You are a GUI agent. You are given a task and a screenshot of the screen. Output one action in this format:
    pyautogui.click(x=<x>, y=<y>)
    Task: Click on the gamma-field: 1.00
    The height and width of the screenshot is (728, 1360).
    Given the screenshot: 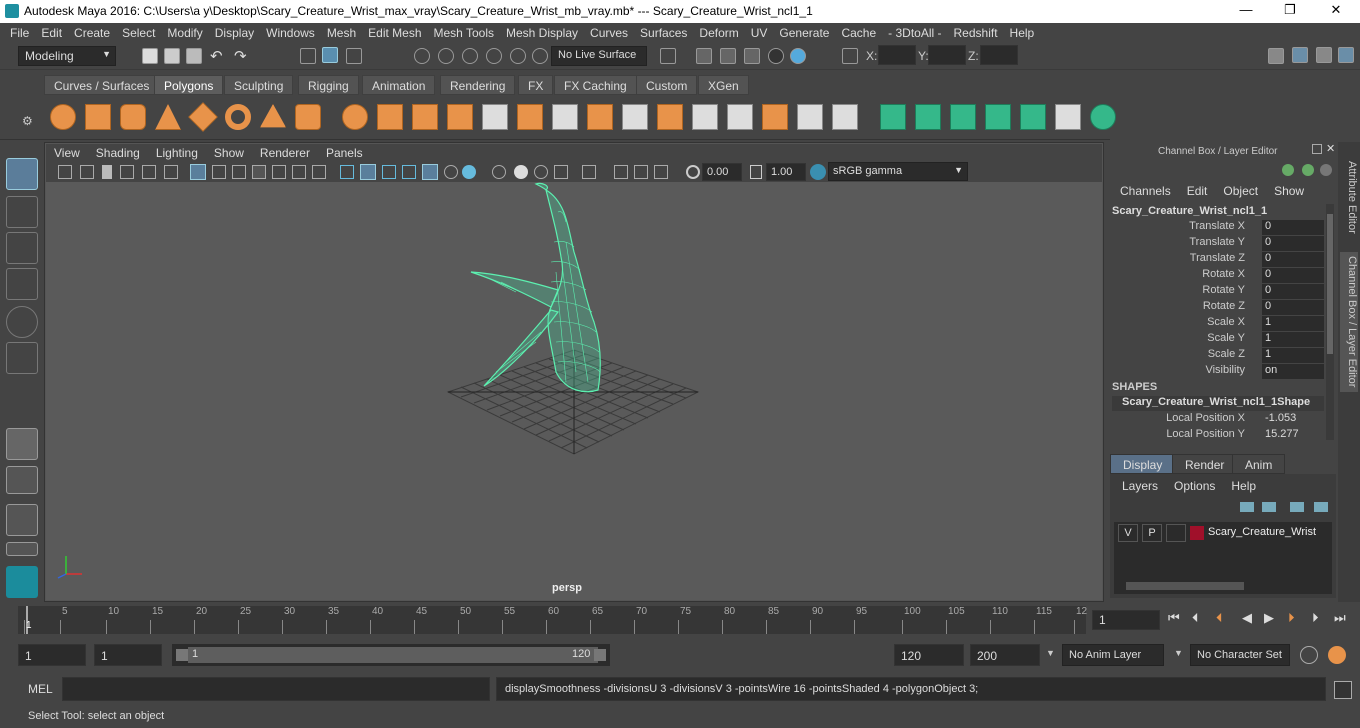 What is the action you would take?
    pyautogui.click(x=786, y=172)
    